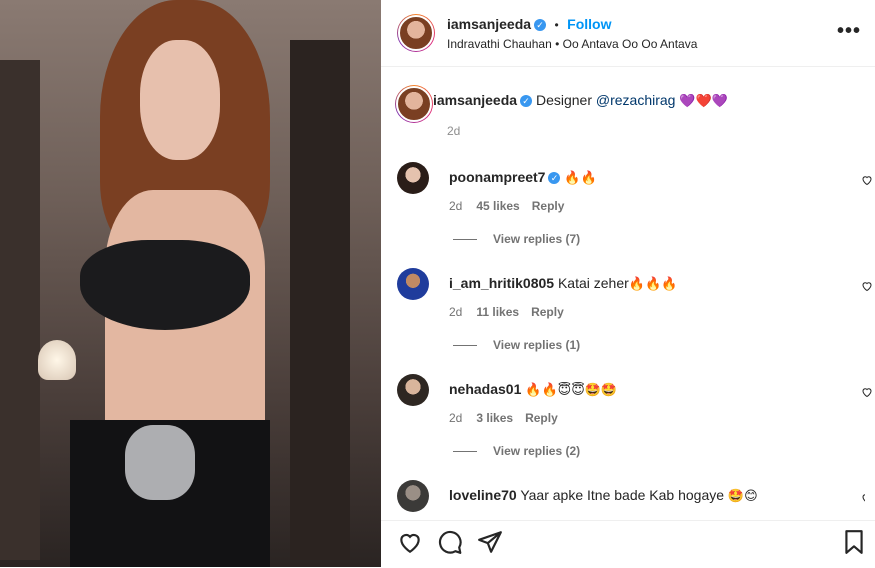 The width and height of the screenshot is (875, 568). What do you see at coordinates (497, 206) in the screenshot?
I see `comment-likes: 45 likes` at bounding box center [497, 206].